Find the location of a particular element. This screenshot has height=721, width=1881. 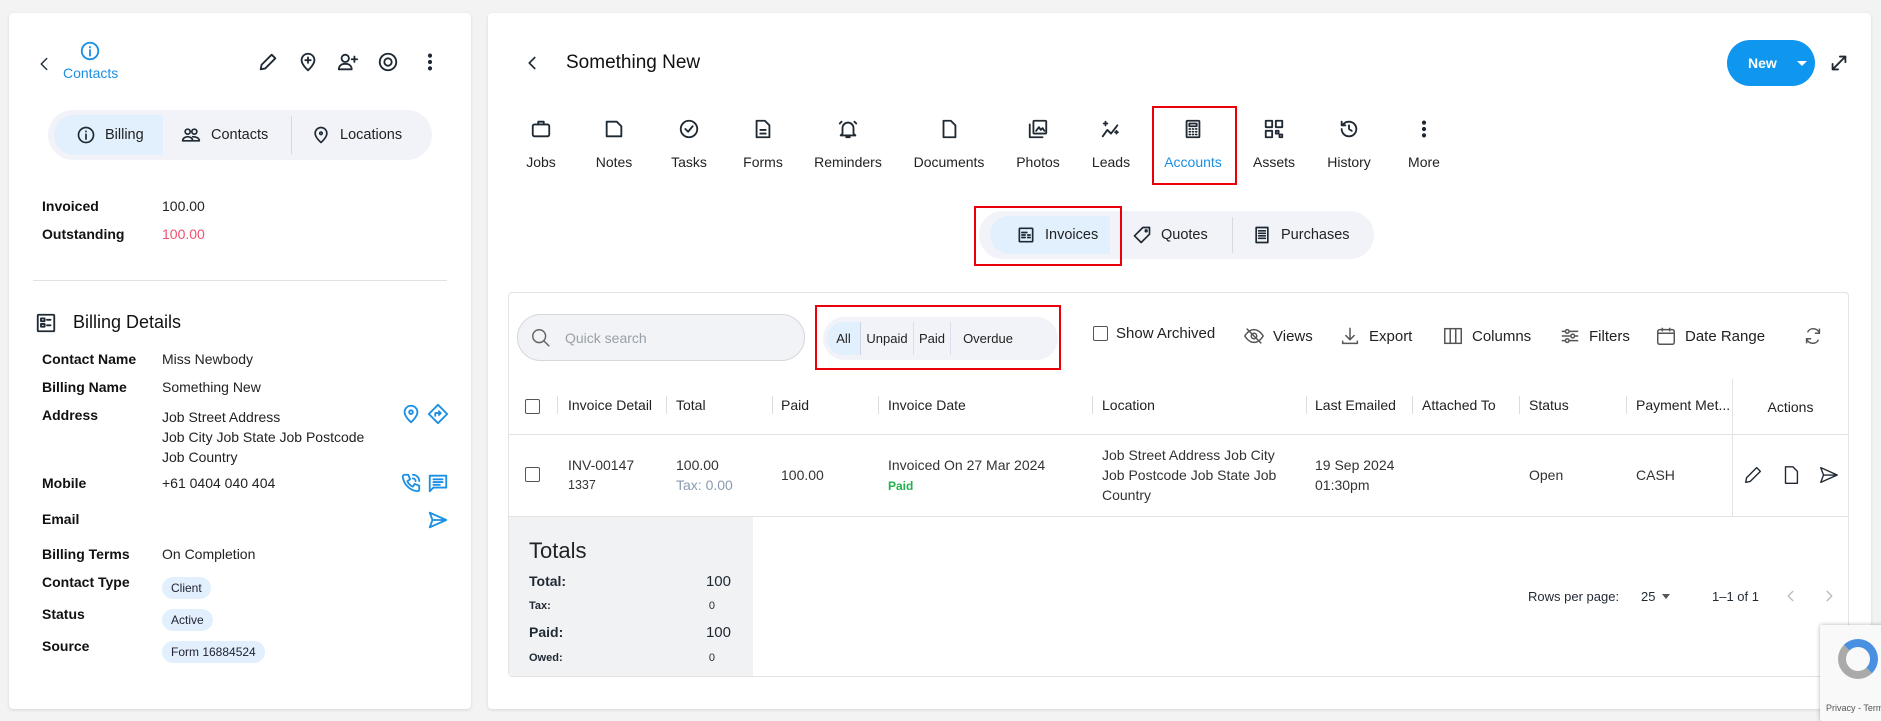

new-button: New is located at coordinates (1771, 63).